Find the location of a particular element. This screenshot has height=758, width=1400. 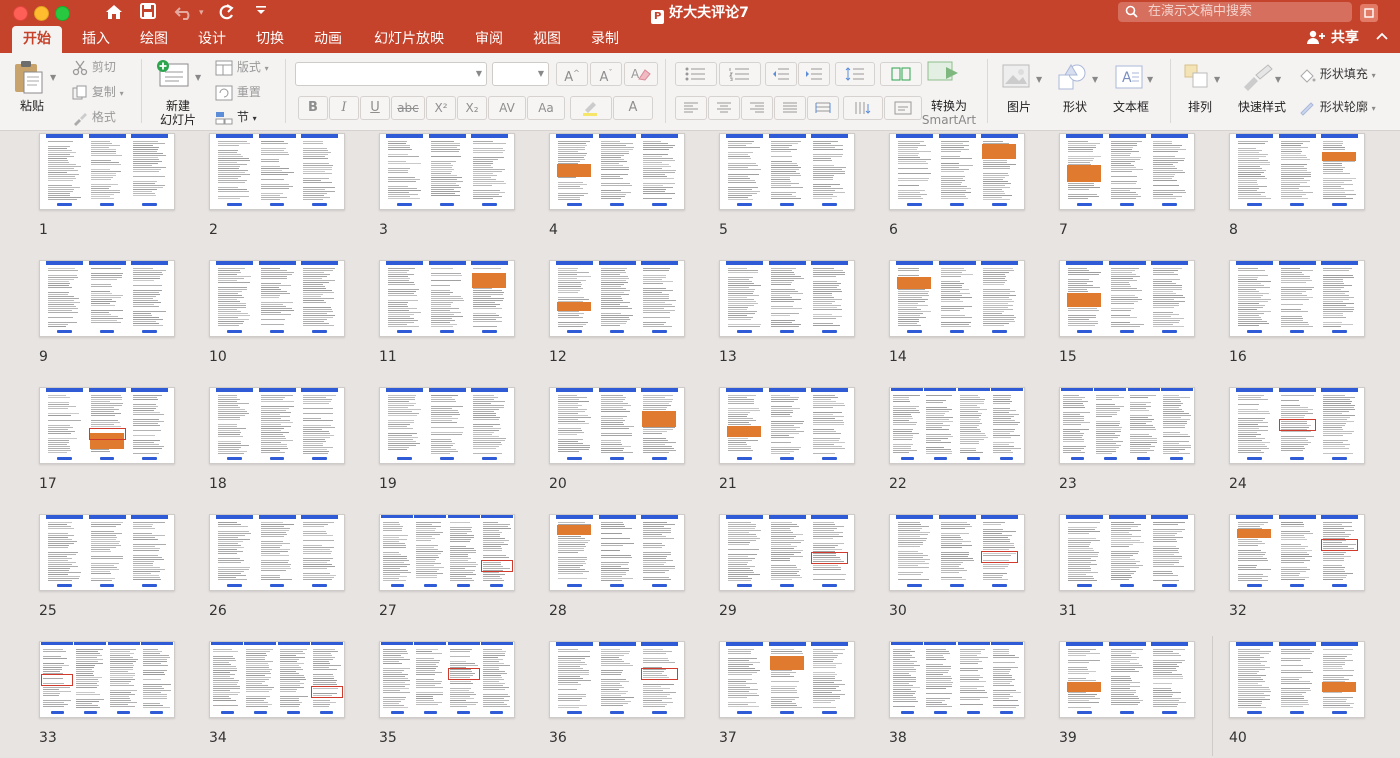

bullets-button is located at coordinates (696, 74).